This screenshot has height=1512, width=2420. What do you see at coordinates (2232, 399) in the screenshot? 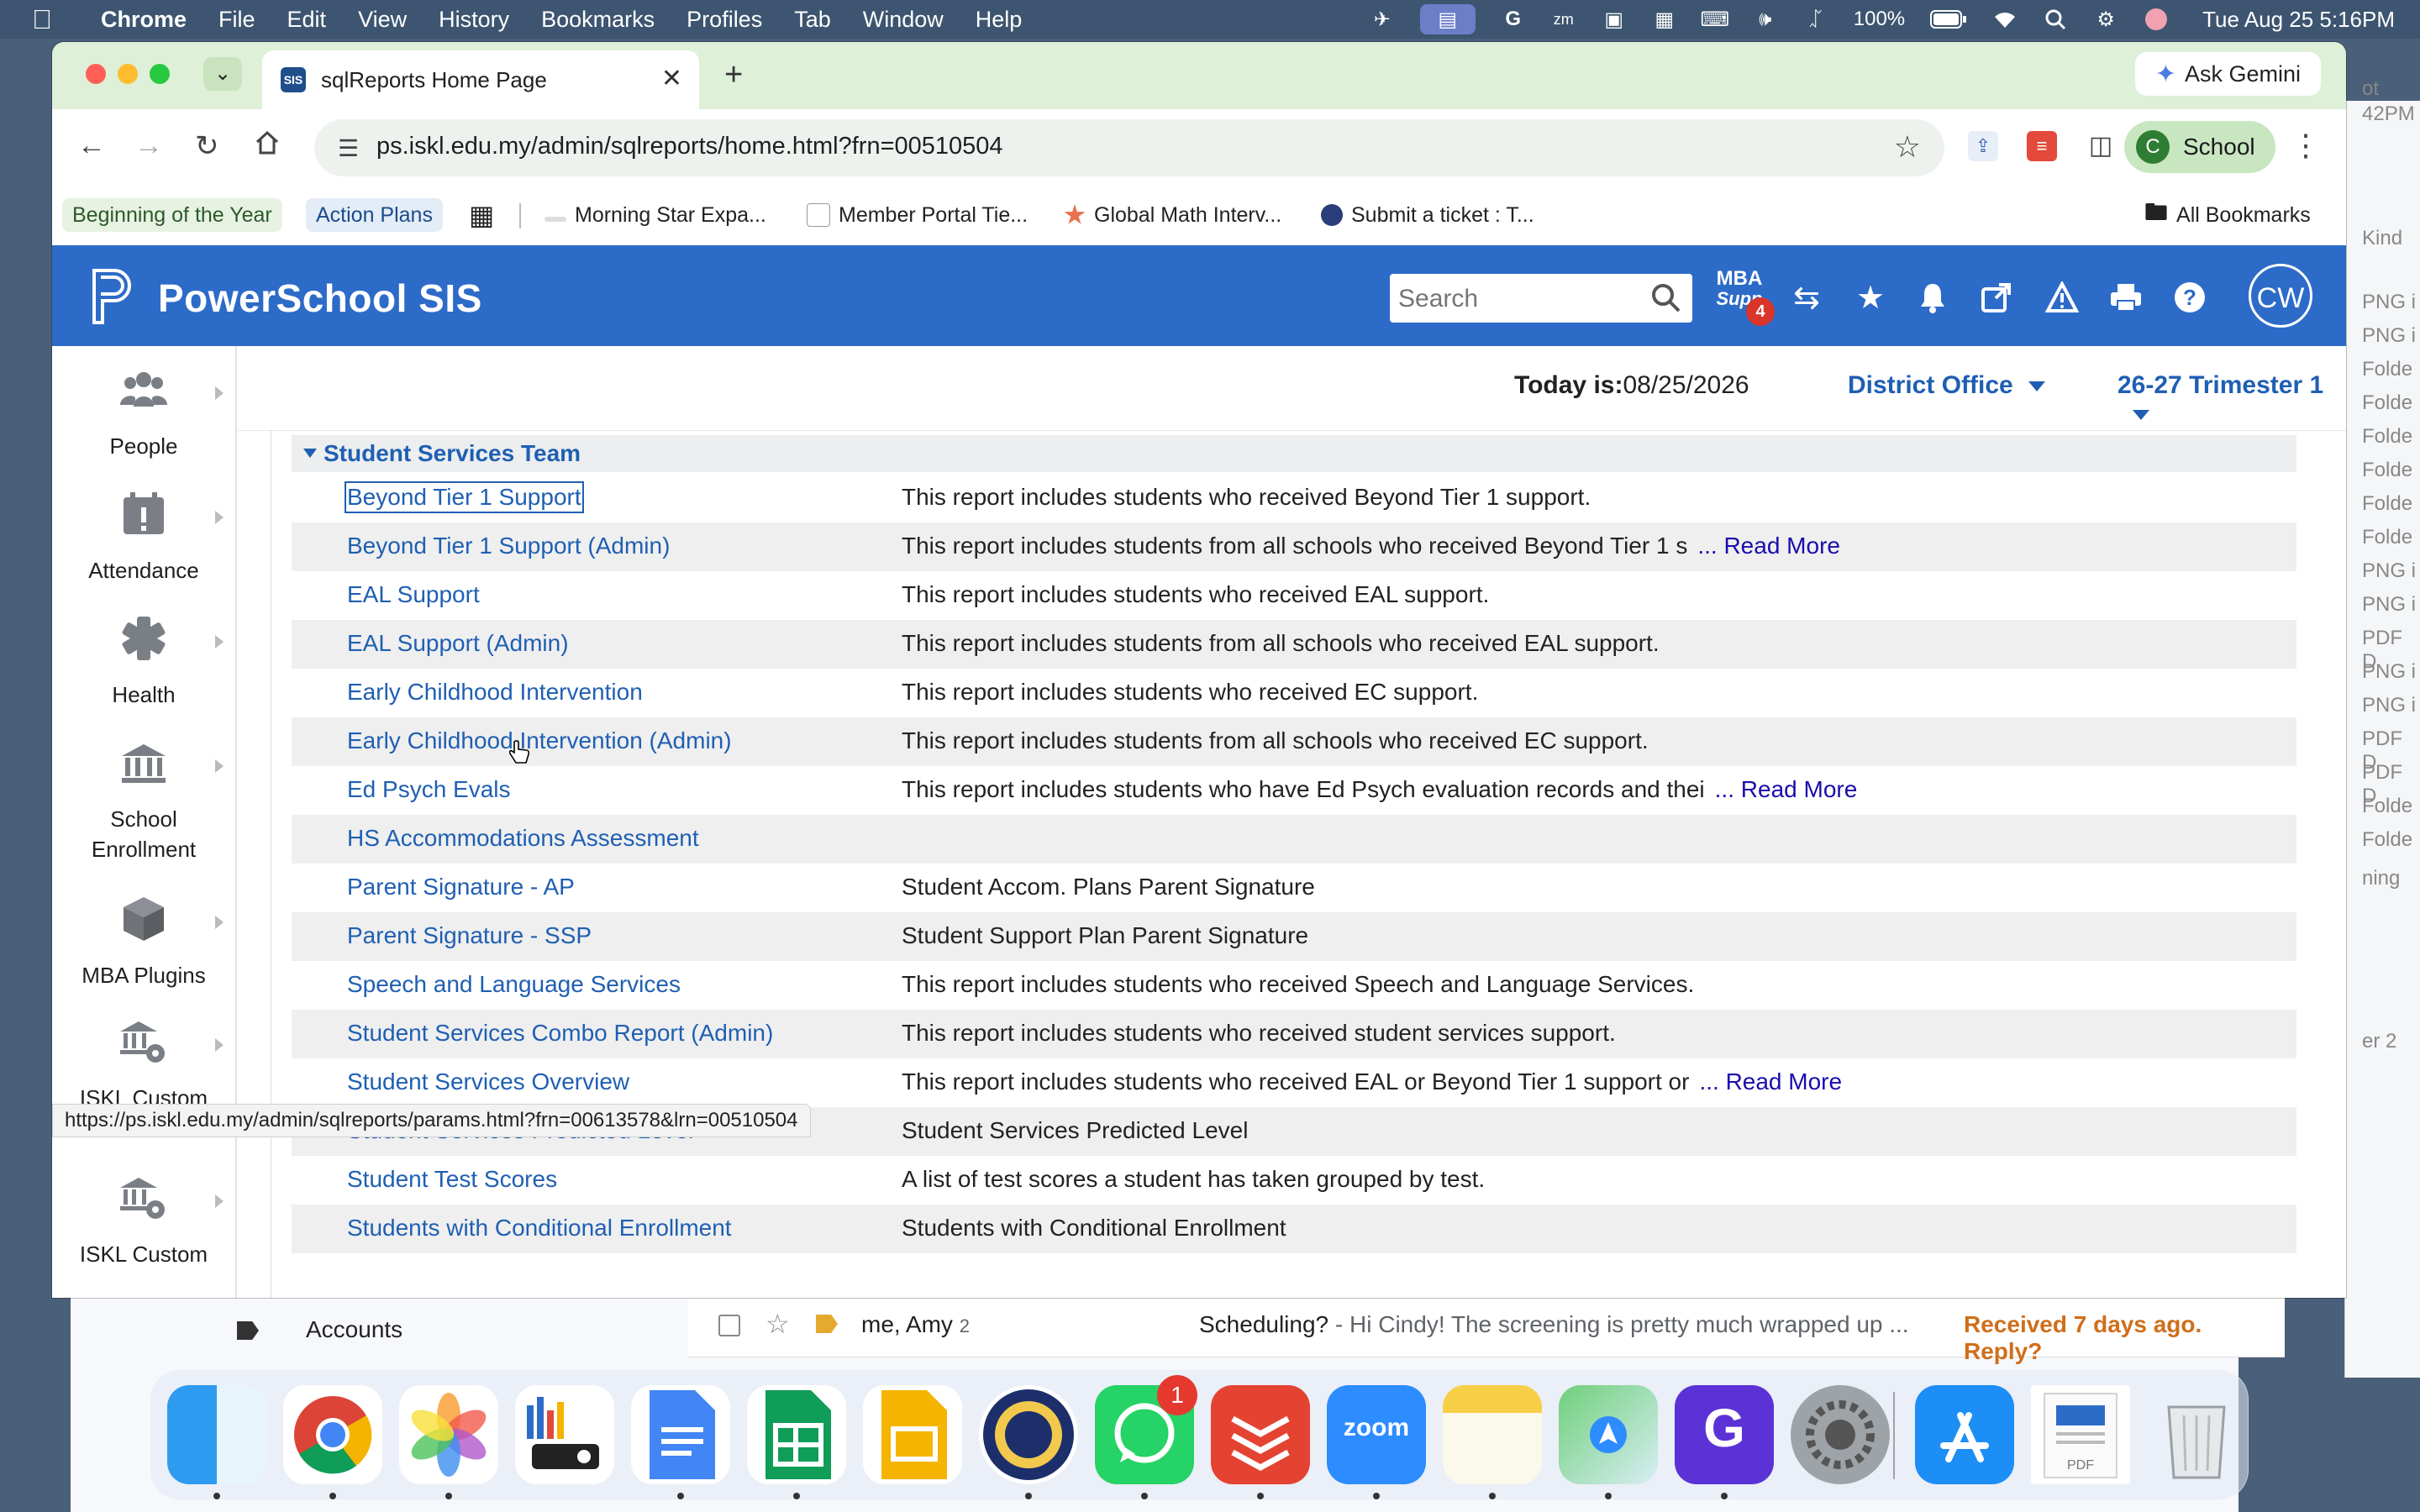
I see `term-dropdown: 26-27 Trimester 1` at bounding box center [2232, 399].